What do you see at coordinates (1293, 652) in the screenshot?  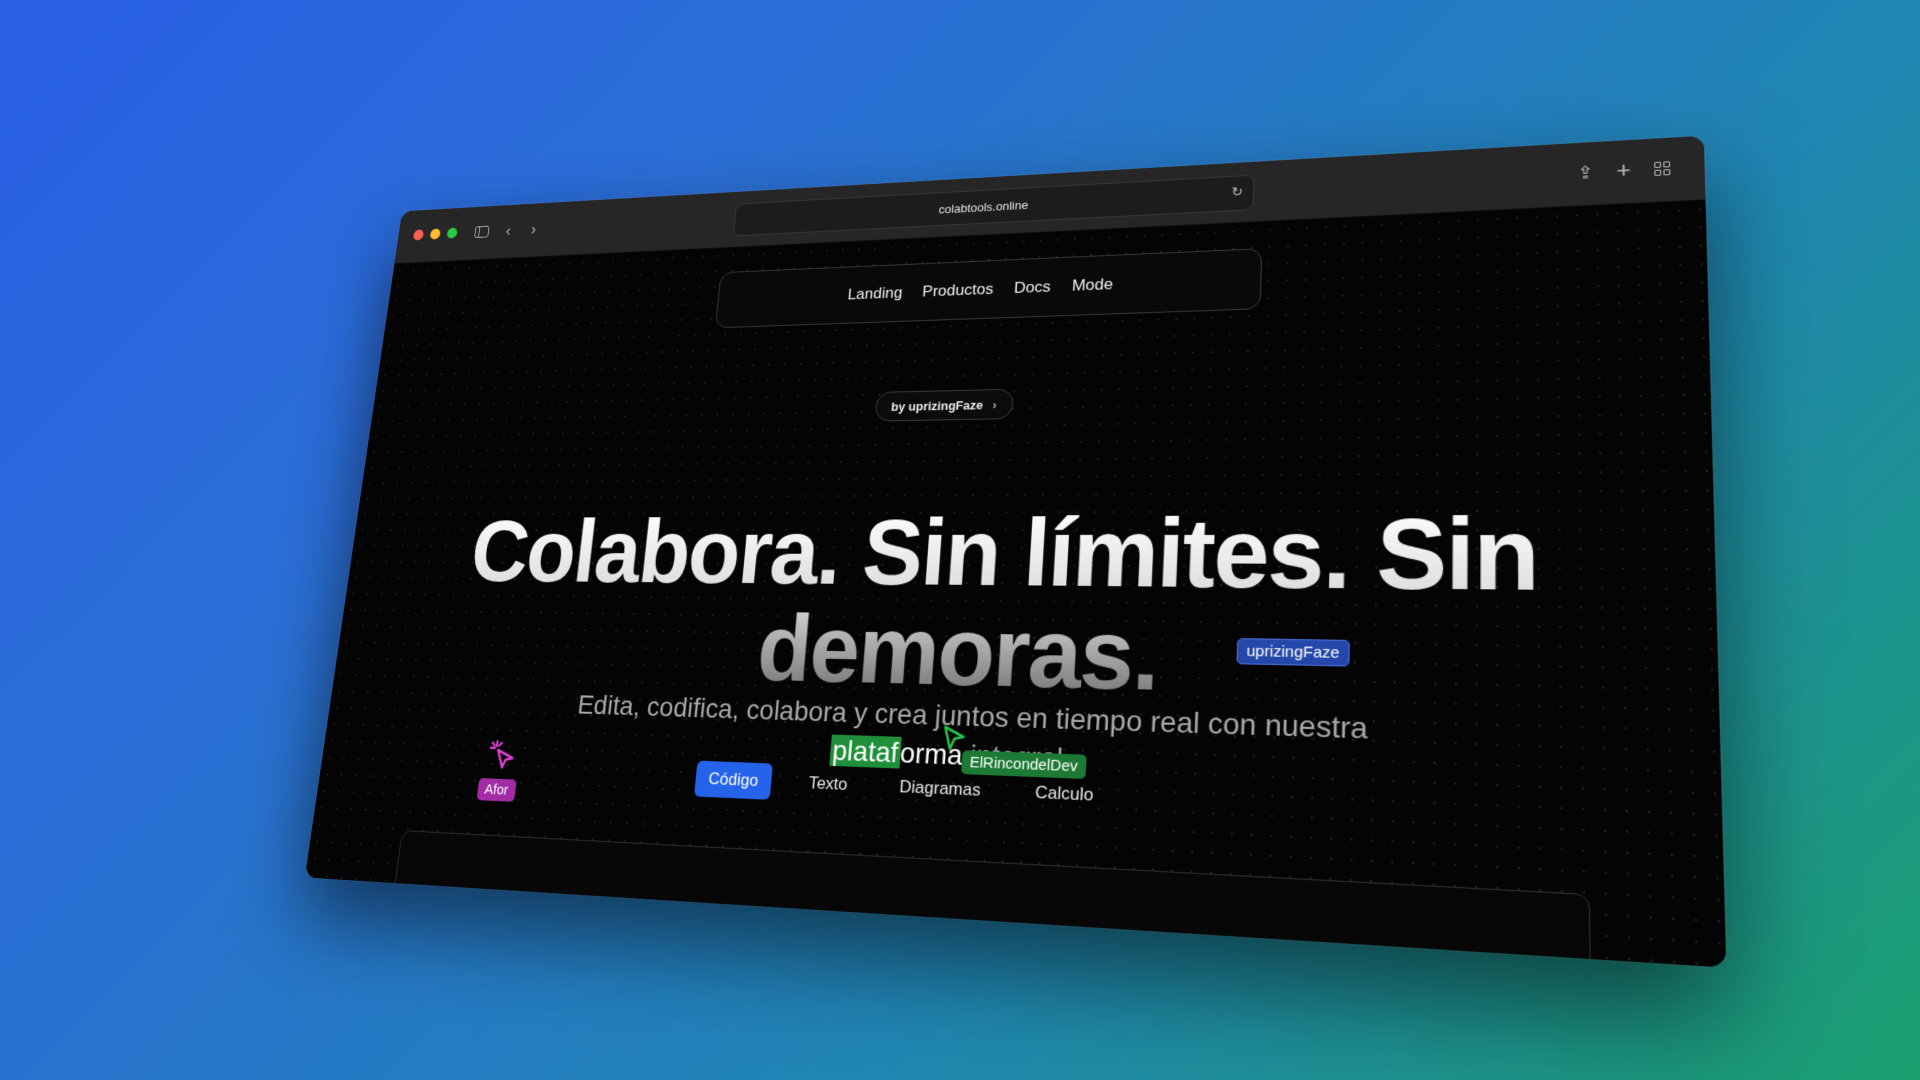 I see `collaborator-tag-uprizingfaze: uprizingFaze` at bounding box center [1293, 652].